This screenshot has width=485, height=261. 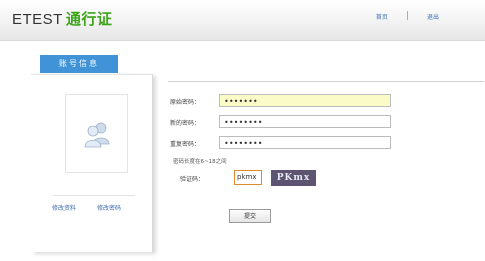 I want to click on old-password-label: 原始密码：, so click(x=185, y=102).